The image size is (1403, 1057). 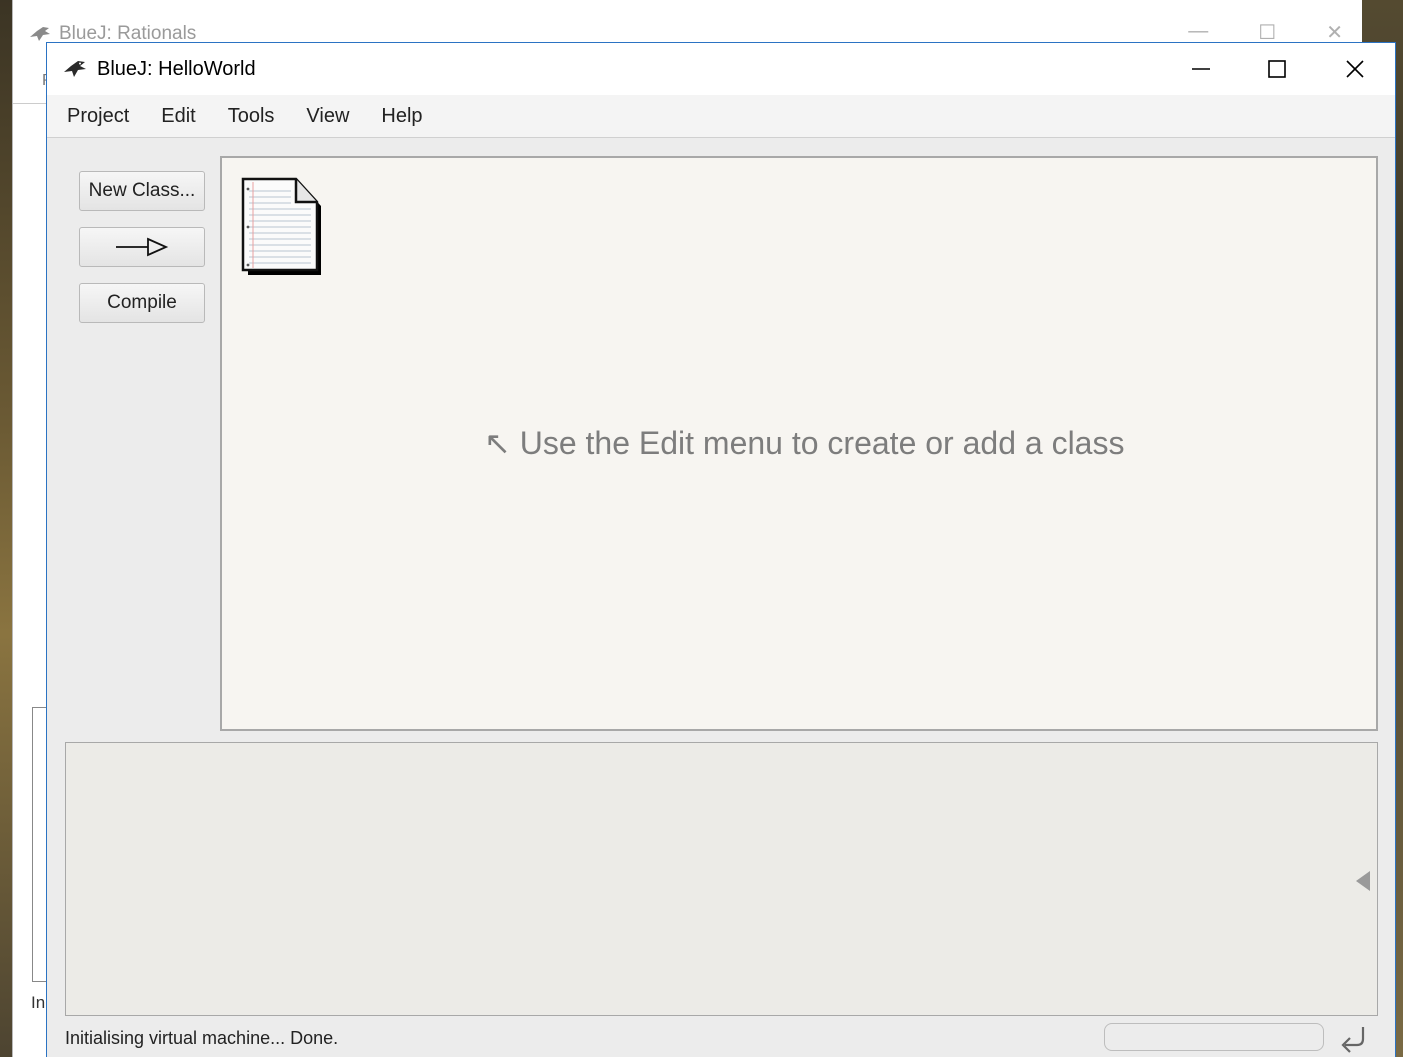 I want to click on readme-document-icon, so click(x=281, y=226).